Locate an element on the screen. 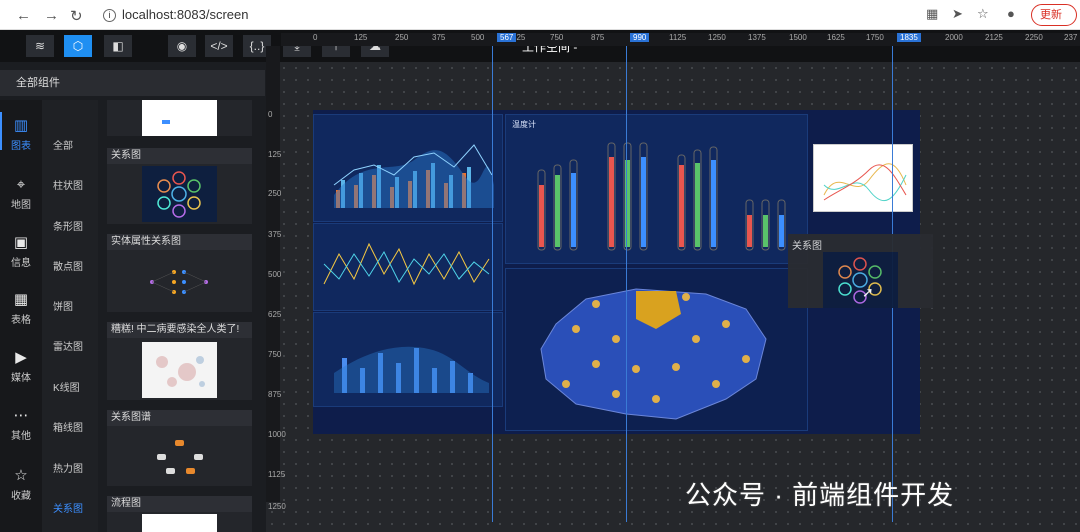  code-icon: </> is located at coordinates (219, 46).